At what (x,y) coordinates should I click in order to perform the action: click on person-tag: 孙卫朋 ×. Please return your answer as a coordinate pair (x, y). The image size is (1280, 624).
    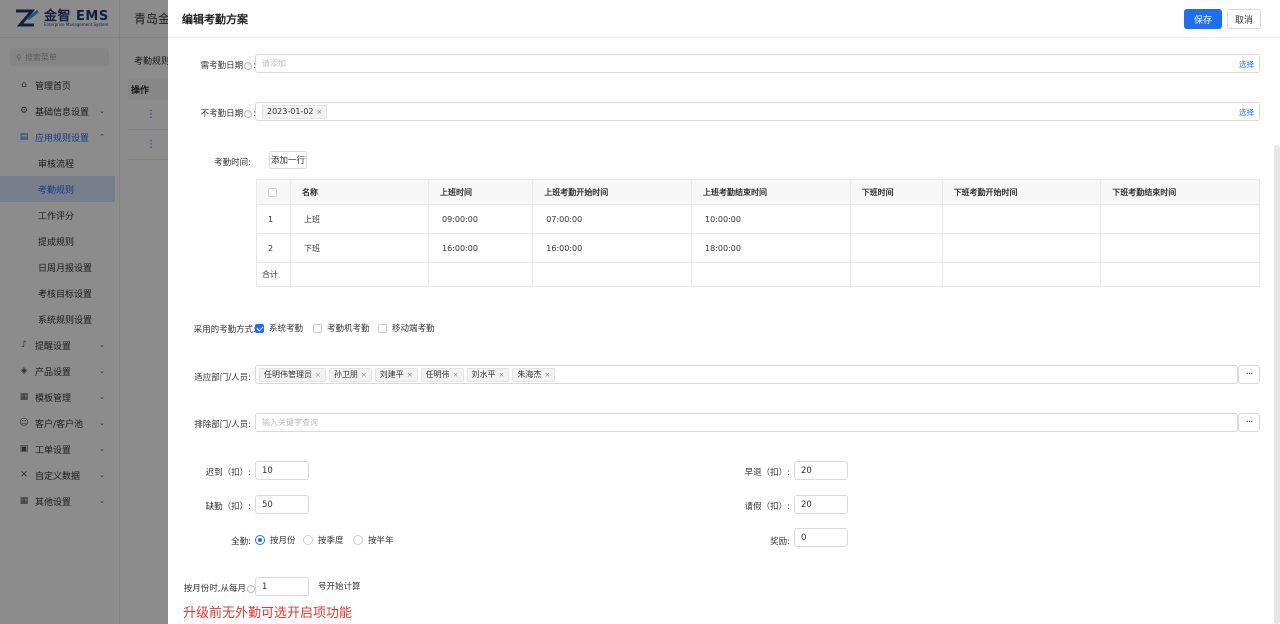
    Looking at the image, I should click on (350, 374).